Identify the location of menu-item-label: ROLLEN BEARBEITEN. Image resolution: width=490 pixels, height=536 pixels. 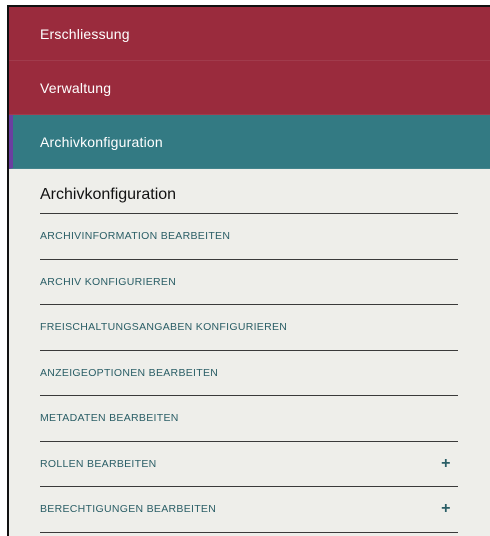
(98, 463).